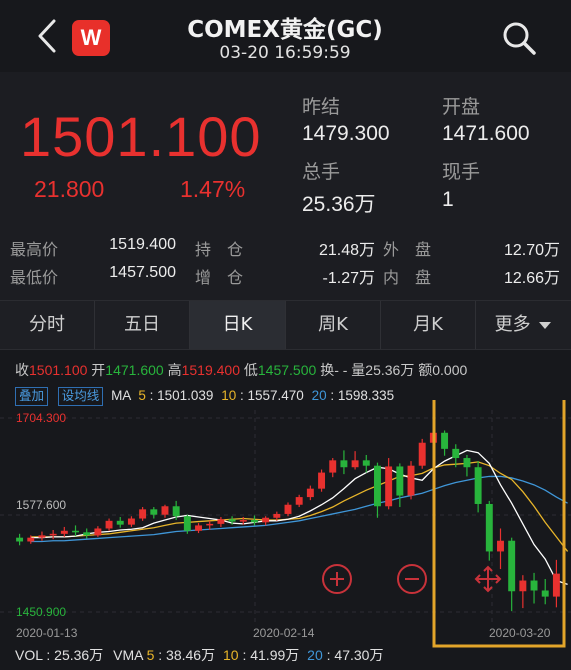 Image resolution: width=571 pixels, height=670 pixels. I want to click on tab-more-label: 更多, so click(512, 324).